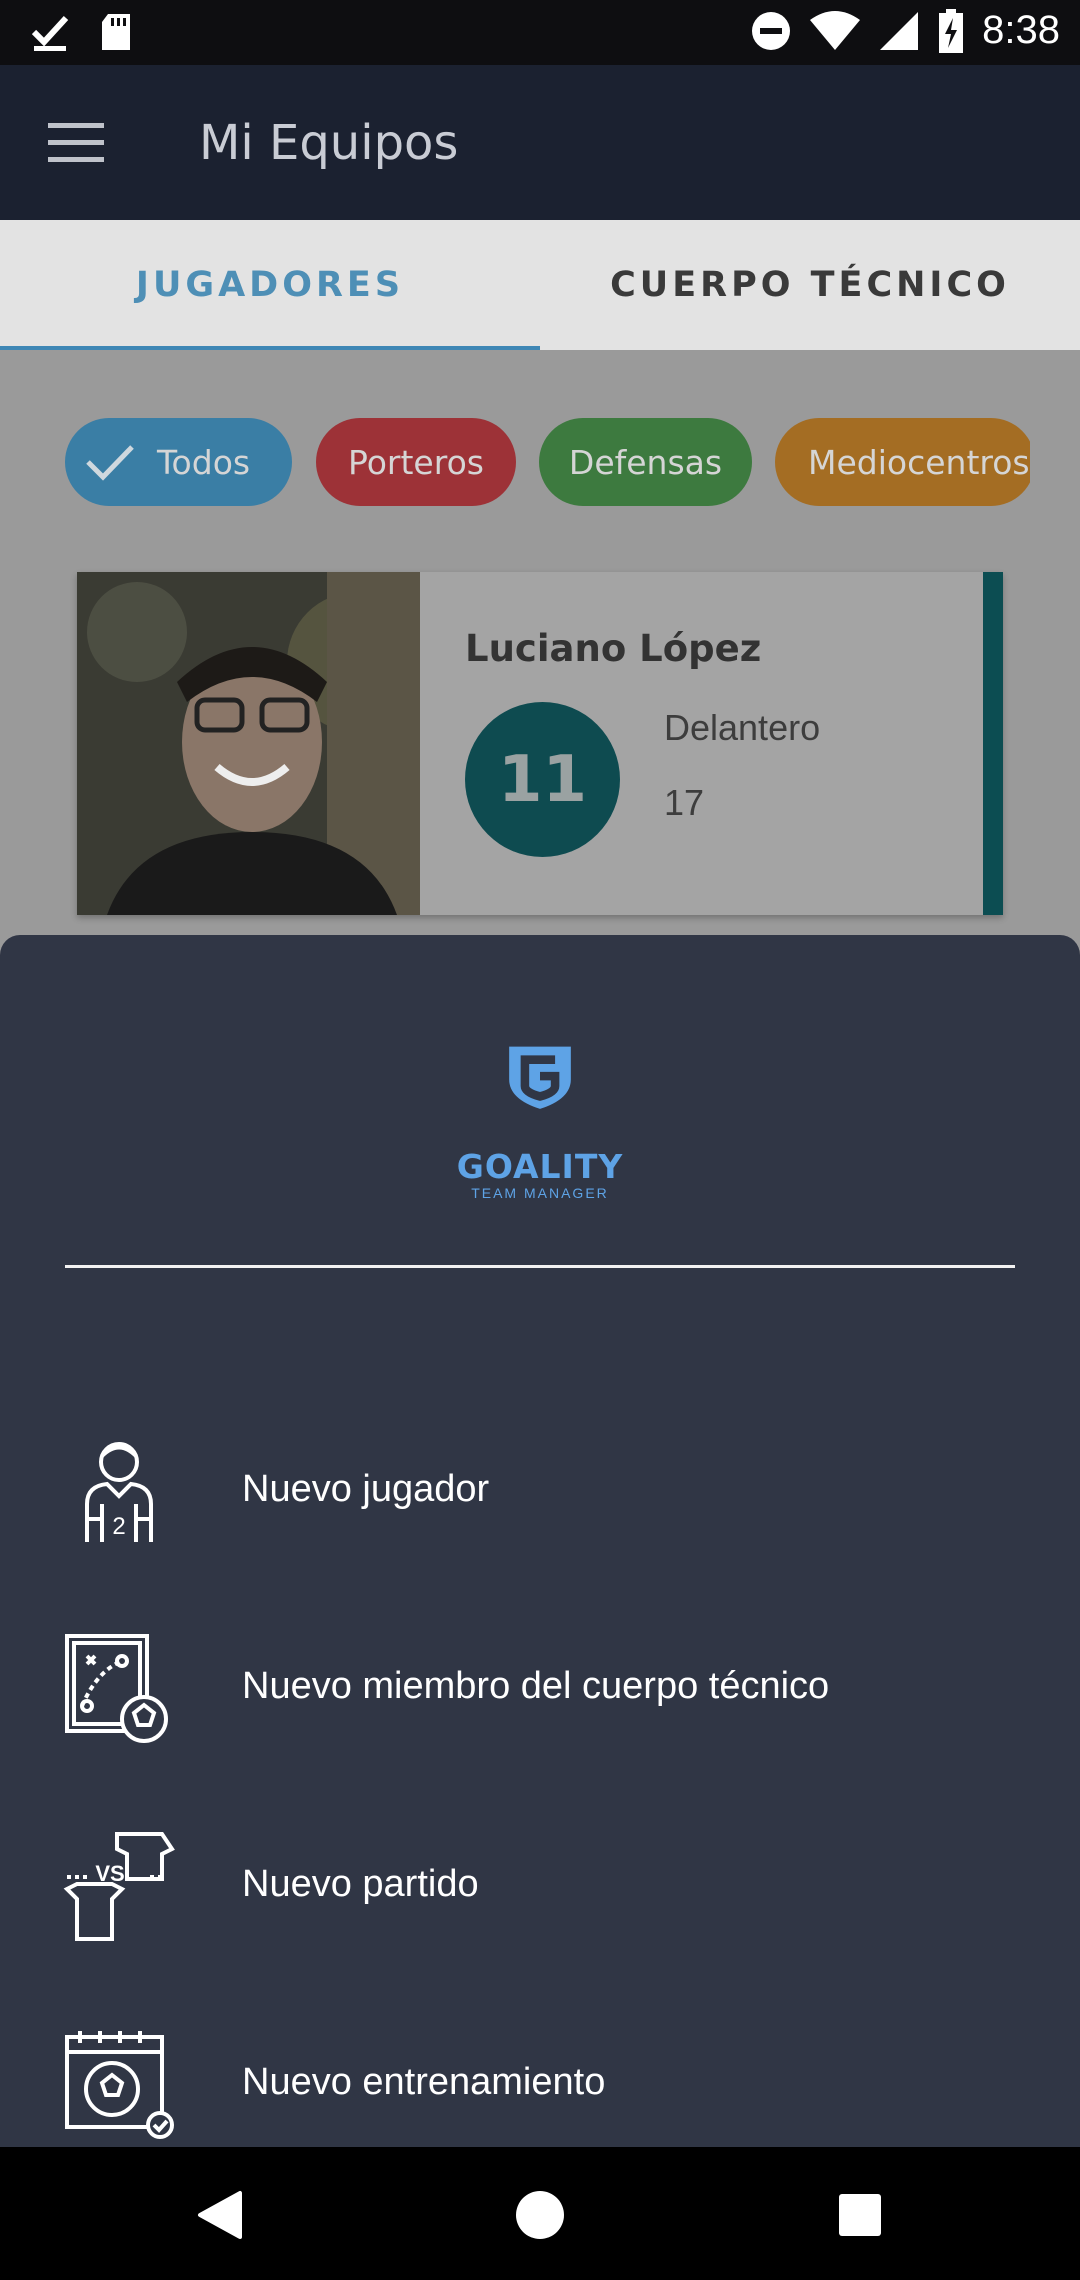 This screenshot has height=2280, width=1080. Describe the element at coordinates (835, 30) in the screenshot. I see `wifi-icon` at that location.